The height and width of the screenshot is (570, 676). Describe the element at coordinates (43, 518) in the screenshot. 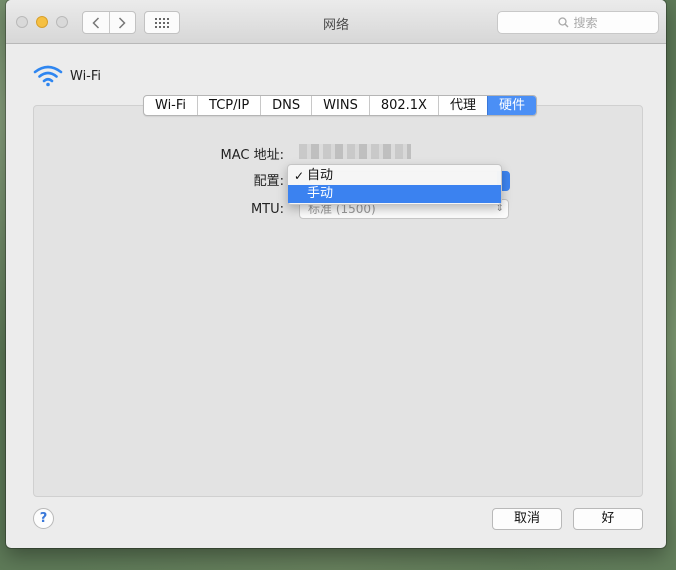

I see `help-button: ?` at that location.